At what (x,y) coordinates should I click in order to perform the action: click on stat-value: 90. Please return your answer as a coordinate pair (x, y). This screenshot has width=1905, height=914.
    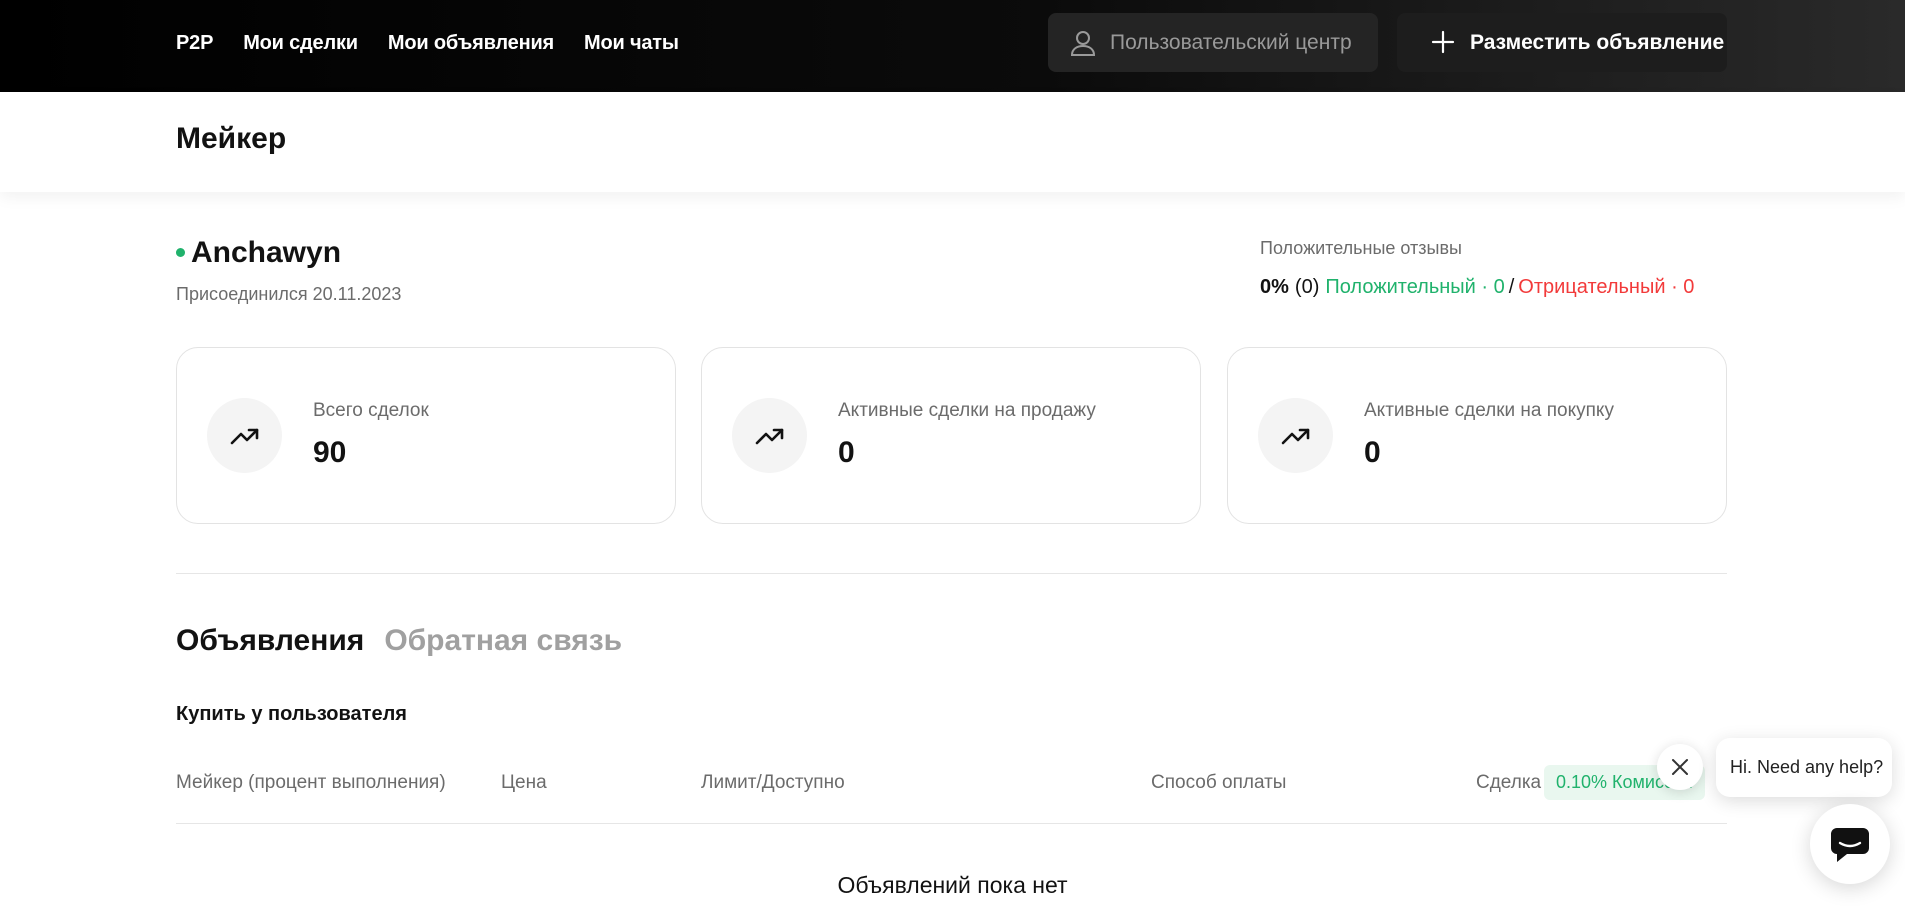
    Looking at the image, I should click on (330, 452).